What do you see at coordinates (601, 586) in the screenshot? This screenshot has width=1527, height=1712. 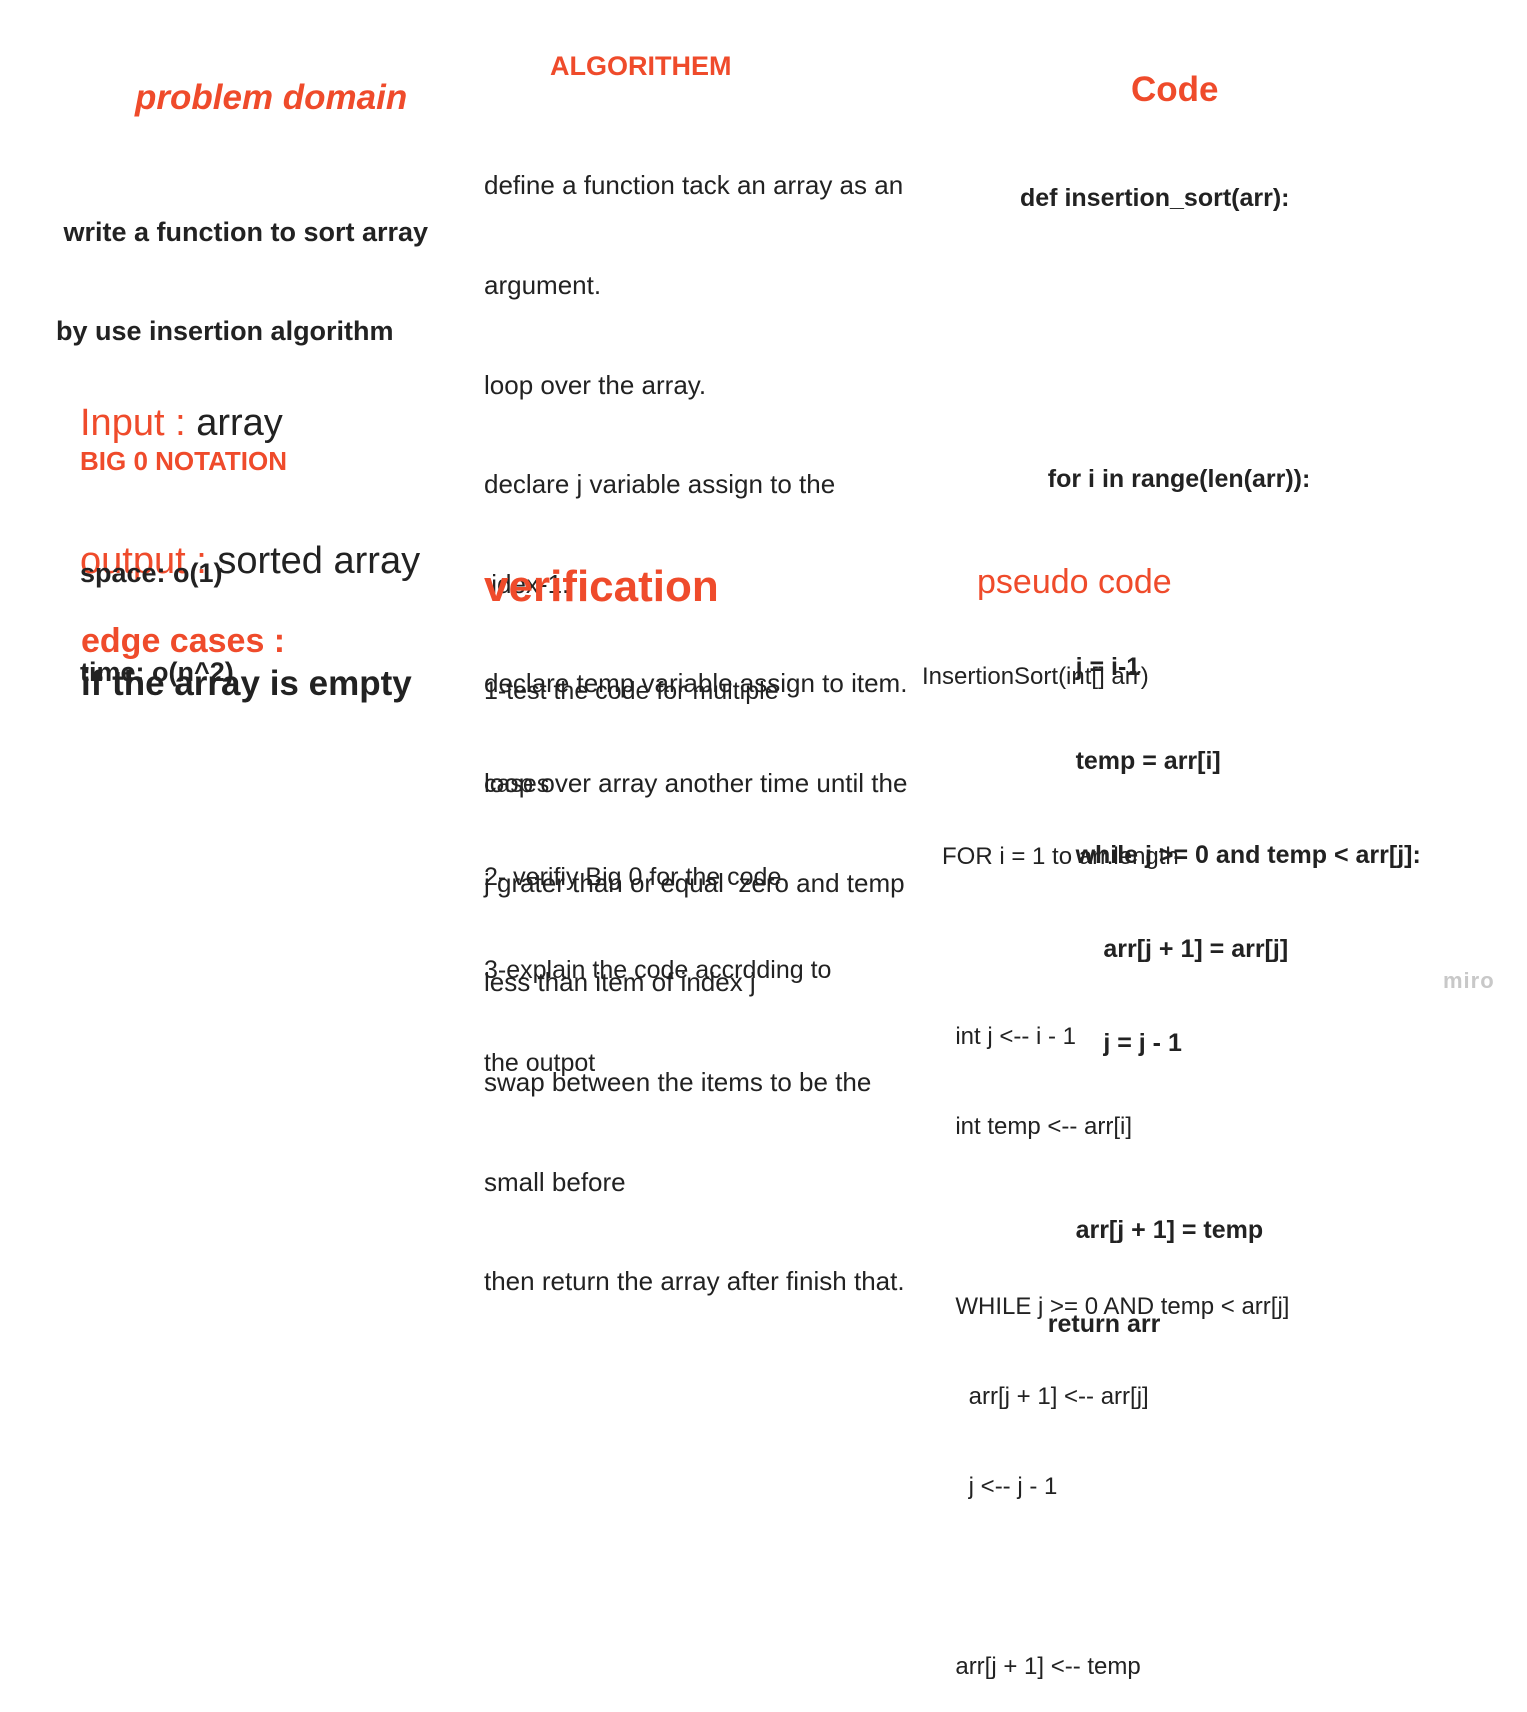 I see `verification-title: verification` at bounding box center [601, 586].